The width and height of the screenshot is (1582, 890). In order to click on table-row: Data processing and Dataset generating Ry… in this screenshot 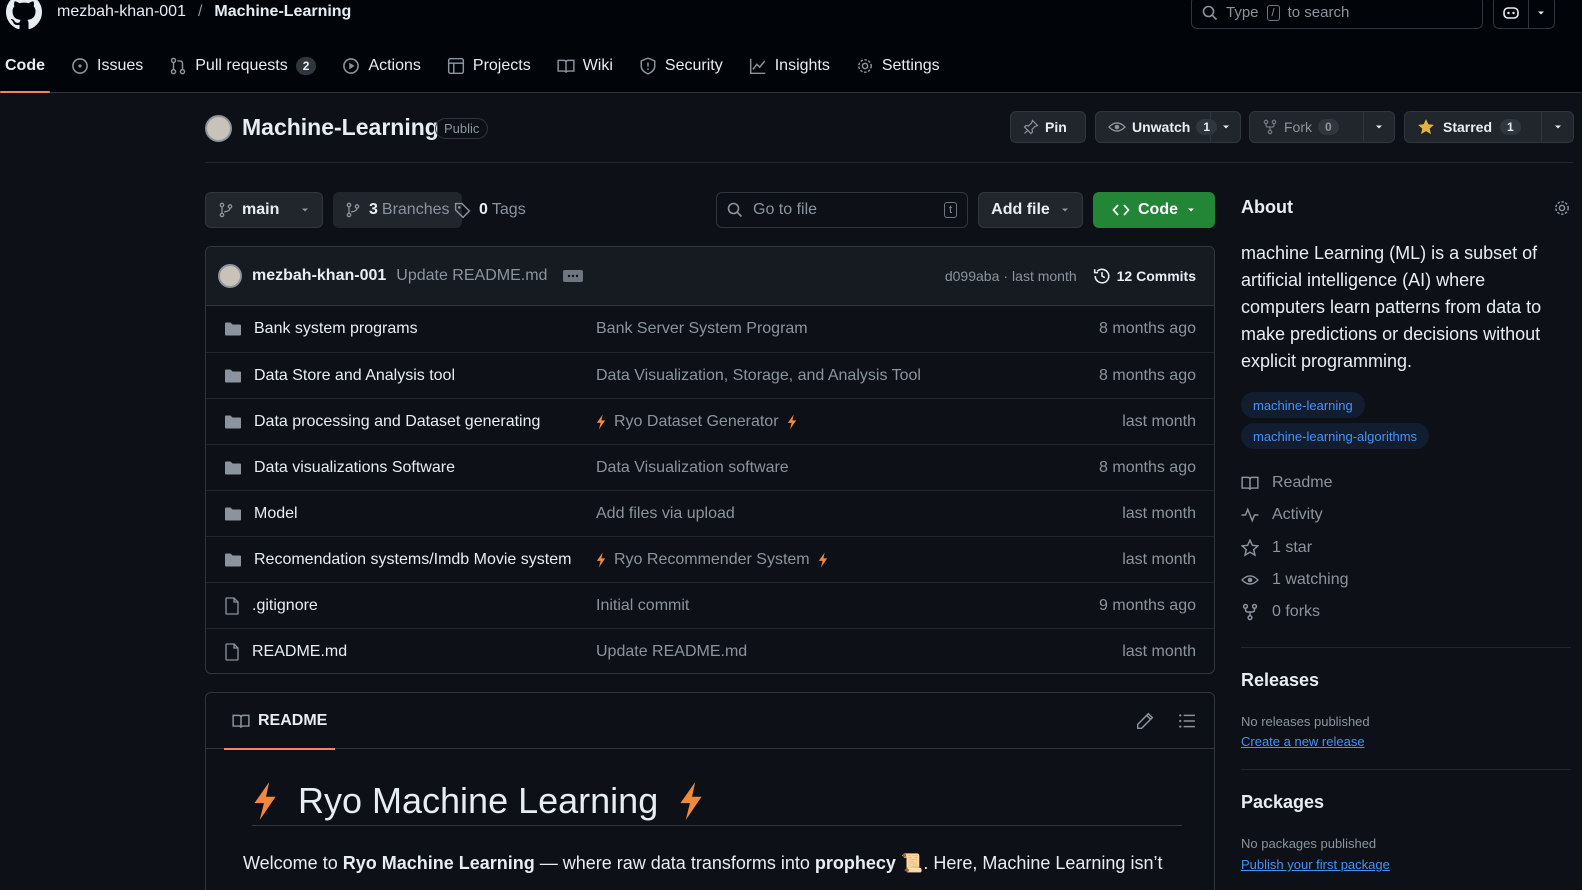, I will do `click(710, 421)`.